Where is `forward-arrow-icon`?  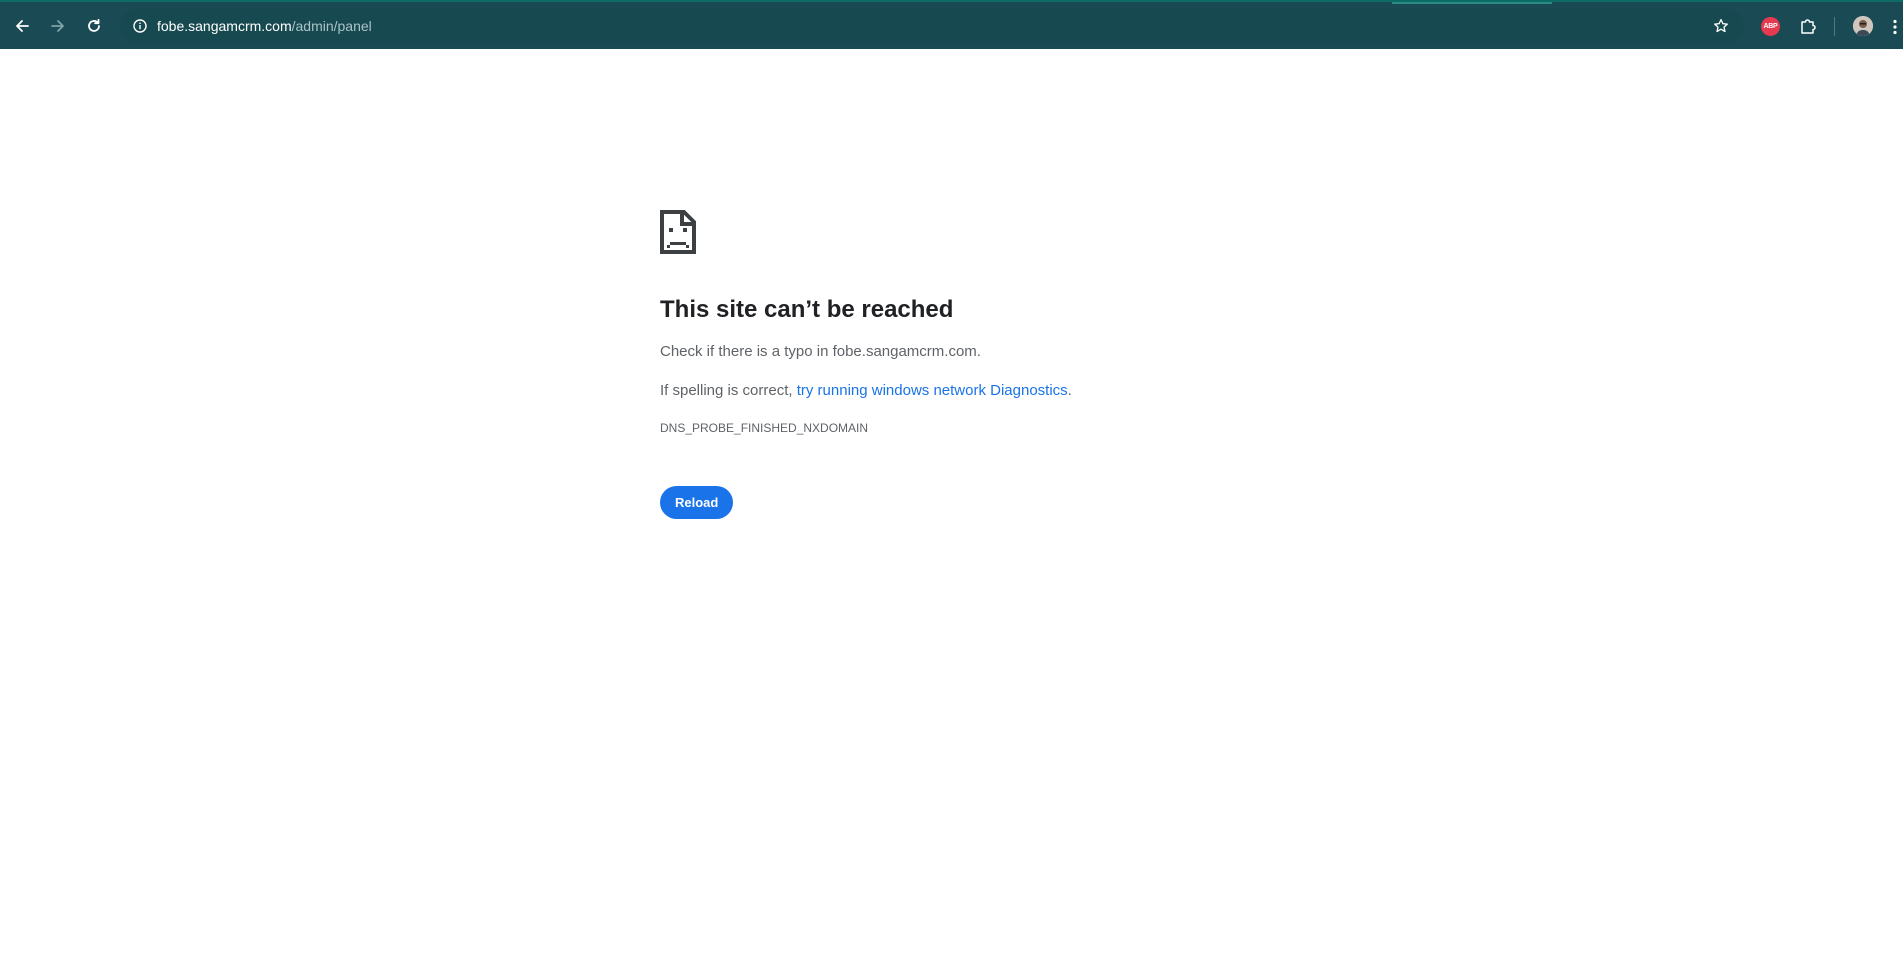 forward-arrow-icon is located at coordinates (57, 26).